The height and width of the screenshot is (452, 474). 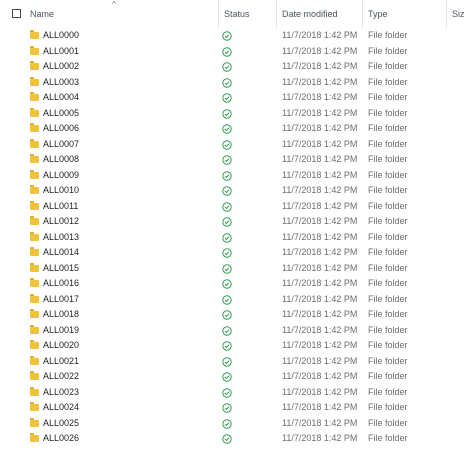 What do you see at coordinates (61, 422) in the screenshot?
I see `file-name: ALL0025` at bounding box center [61, 422].